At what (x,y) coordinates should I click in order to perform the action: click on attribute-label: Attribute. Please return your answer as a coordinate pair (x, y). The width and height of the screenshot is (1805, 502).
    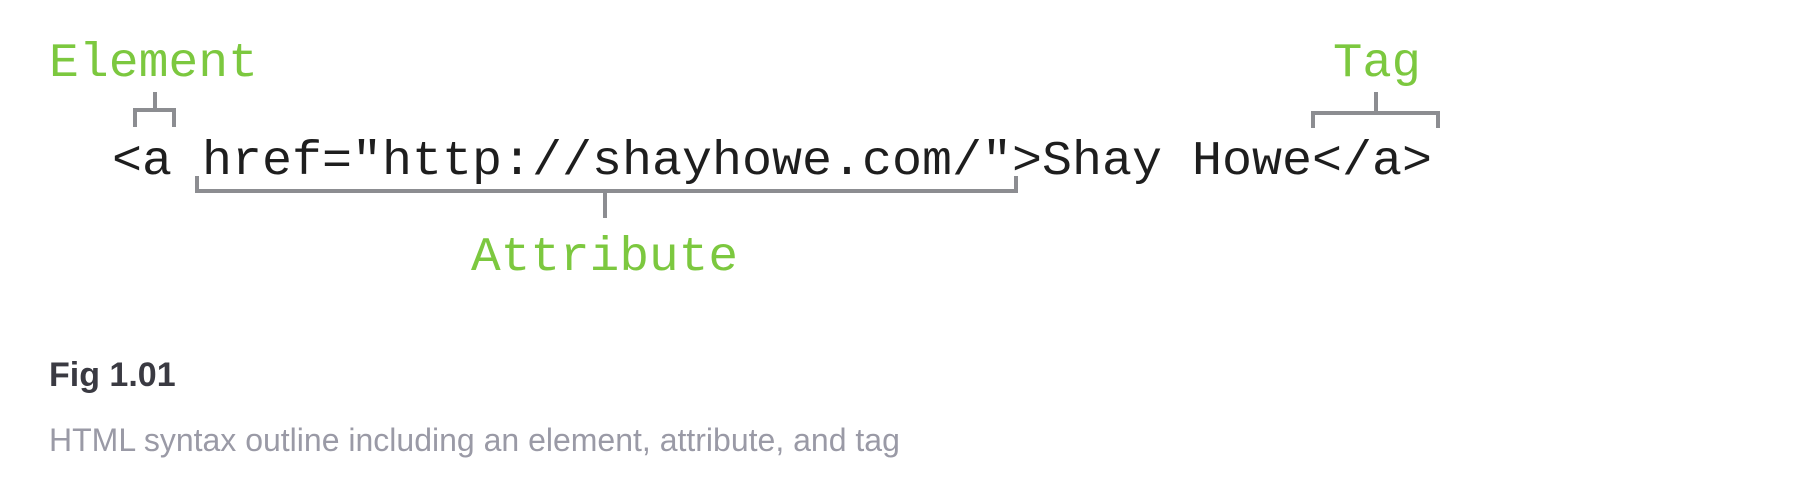
    Looking at the image, I should click on (604, 258).